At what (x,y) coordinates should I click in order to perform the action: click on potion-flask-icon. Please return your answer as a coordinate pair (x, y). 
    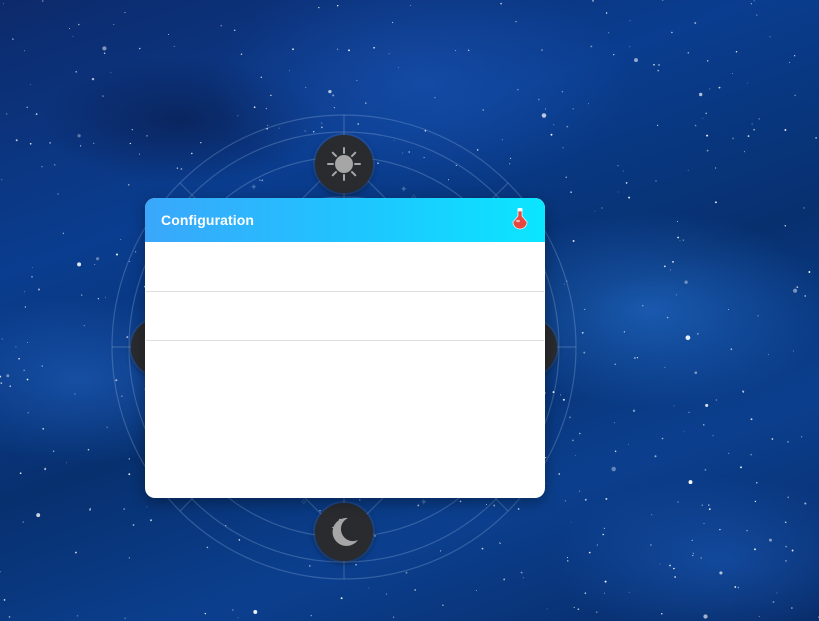
    Looking at the image, I should click on (520, 219).